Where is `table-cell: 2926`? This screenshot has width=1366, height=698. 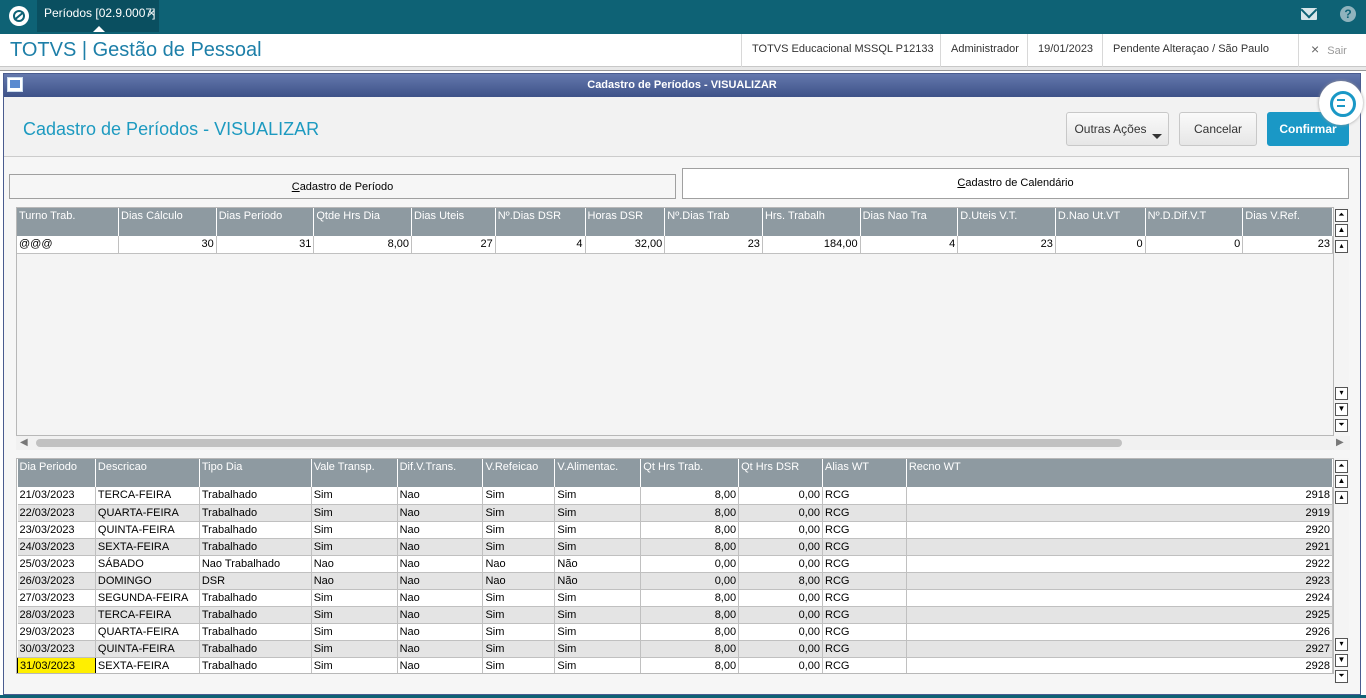 table-cell: 2926 is located at coordinates (1119, 632).